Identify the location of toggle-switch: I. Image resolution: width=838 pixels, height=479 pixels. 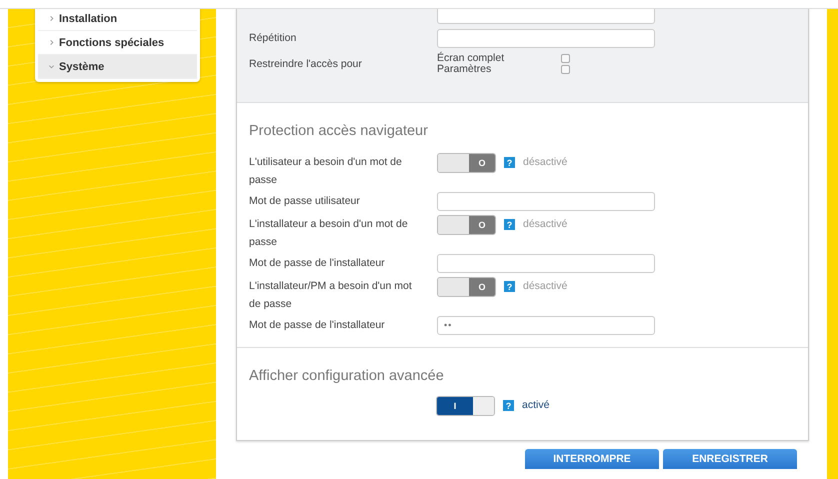
(465, 406).